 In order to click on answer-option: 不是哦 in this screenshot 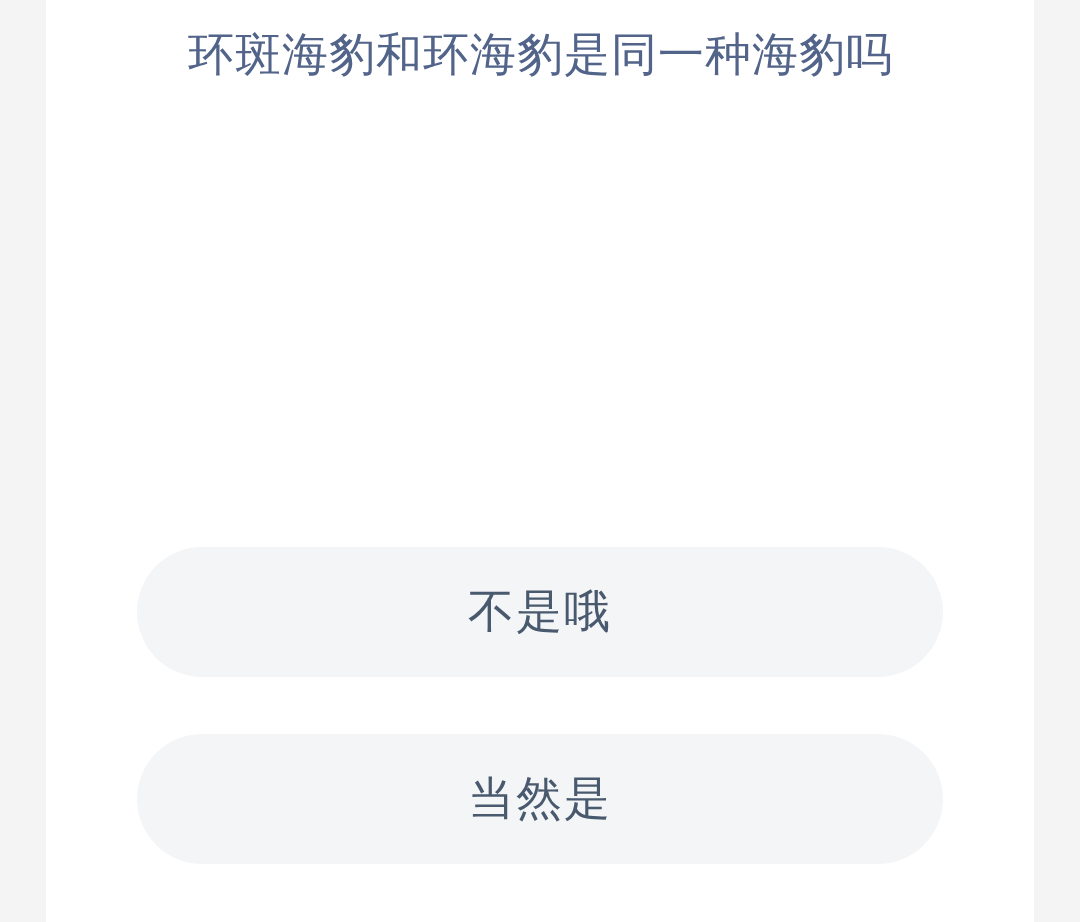, I will do `click(540, 612)`.